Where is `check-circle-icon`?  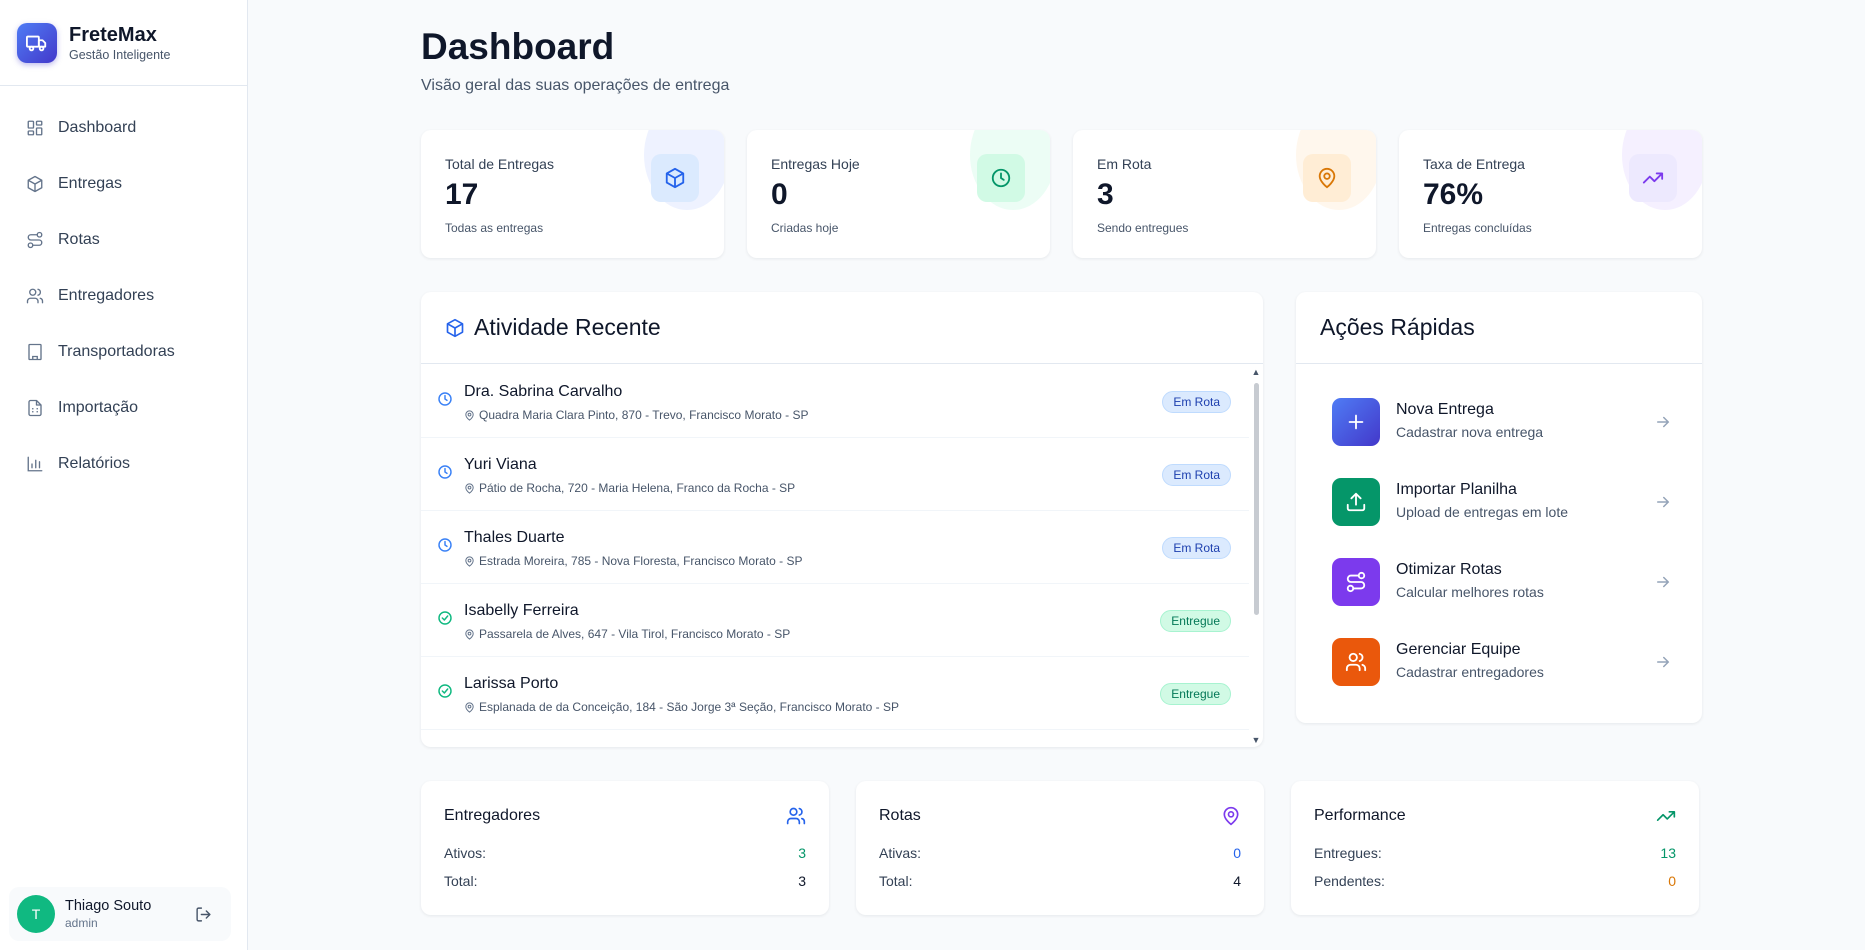 check-circle-icon is located at coordinates (445, 618).